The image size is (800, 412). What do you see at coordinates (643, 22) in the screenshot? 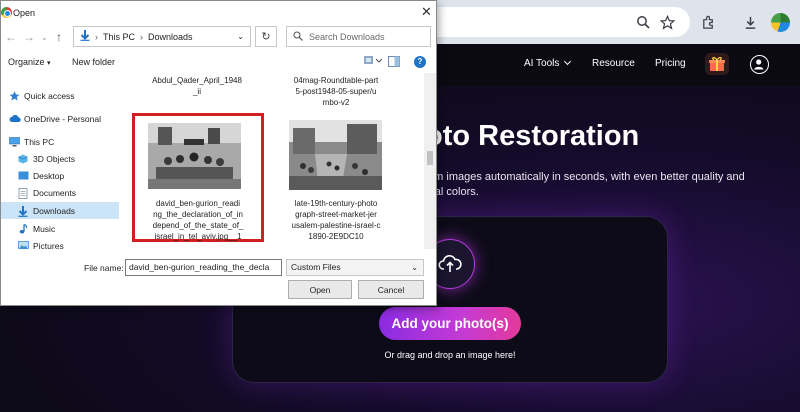
I see `zoom-icon` at bounding box center [643, 22].